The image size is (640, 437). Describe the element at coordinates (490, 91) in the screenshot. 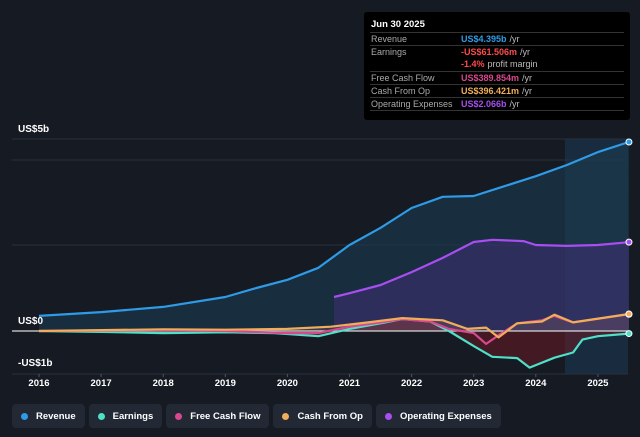

I see `tooltip-value-text: US$396.421m` at that location.